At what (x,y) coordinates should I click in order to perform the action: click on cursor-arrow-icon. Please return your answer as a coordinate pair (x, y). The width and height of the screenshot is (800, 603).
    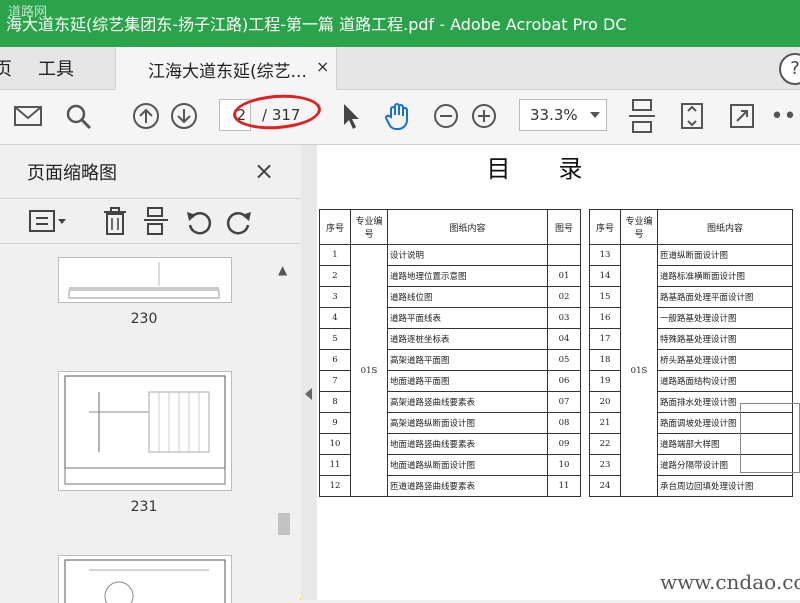
    Looking at the image, I should click on (351, 116).